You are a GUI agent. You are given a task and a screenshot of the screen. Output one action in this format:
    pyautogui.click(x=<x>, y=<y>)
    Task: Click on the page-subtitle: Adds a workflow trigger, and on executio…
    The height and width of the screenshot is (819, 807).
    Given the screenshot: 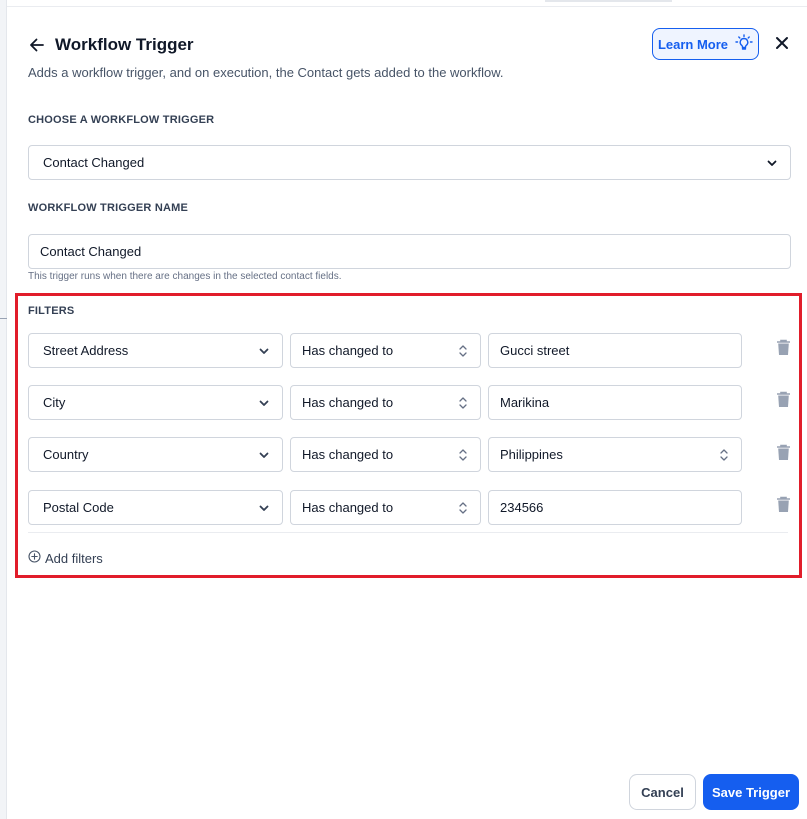 What is the action you would take?
    pyautogui.click(x=266, y=72)
    